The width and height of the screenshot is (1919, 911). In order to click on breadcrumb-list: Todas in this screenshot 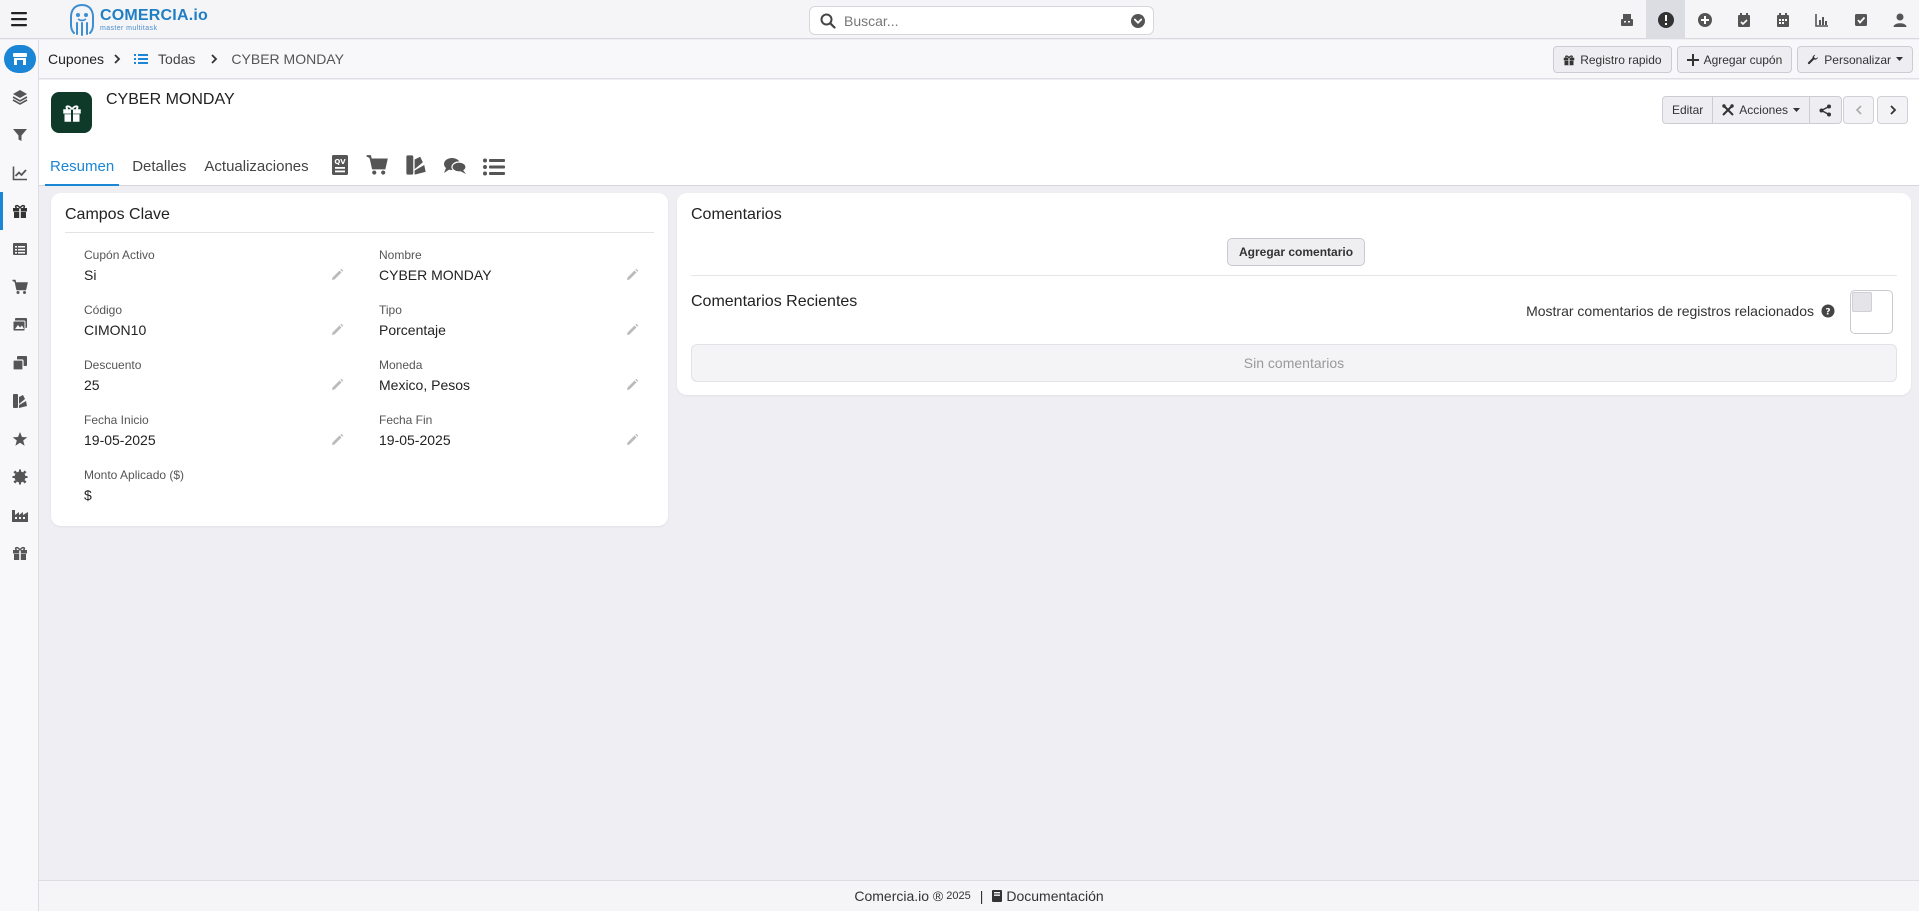, I will do `click(164, 59)`.